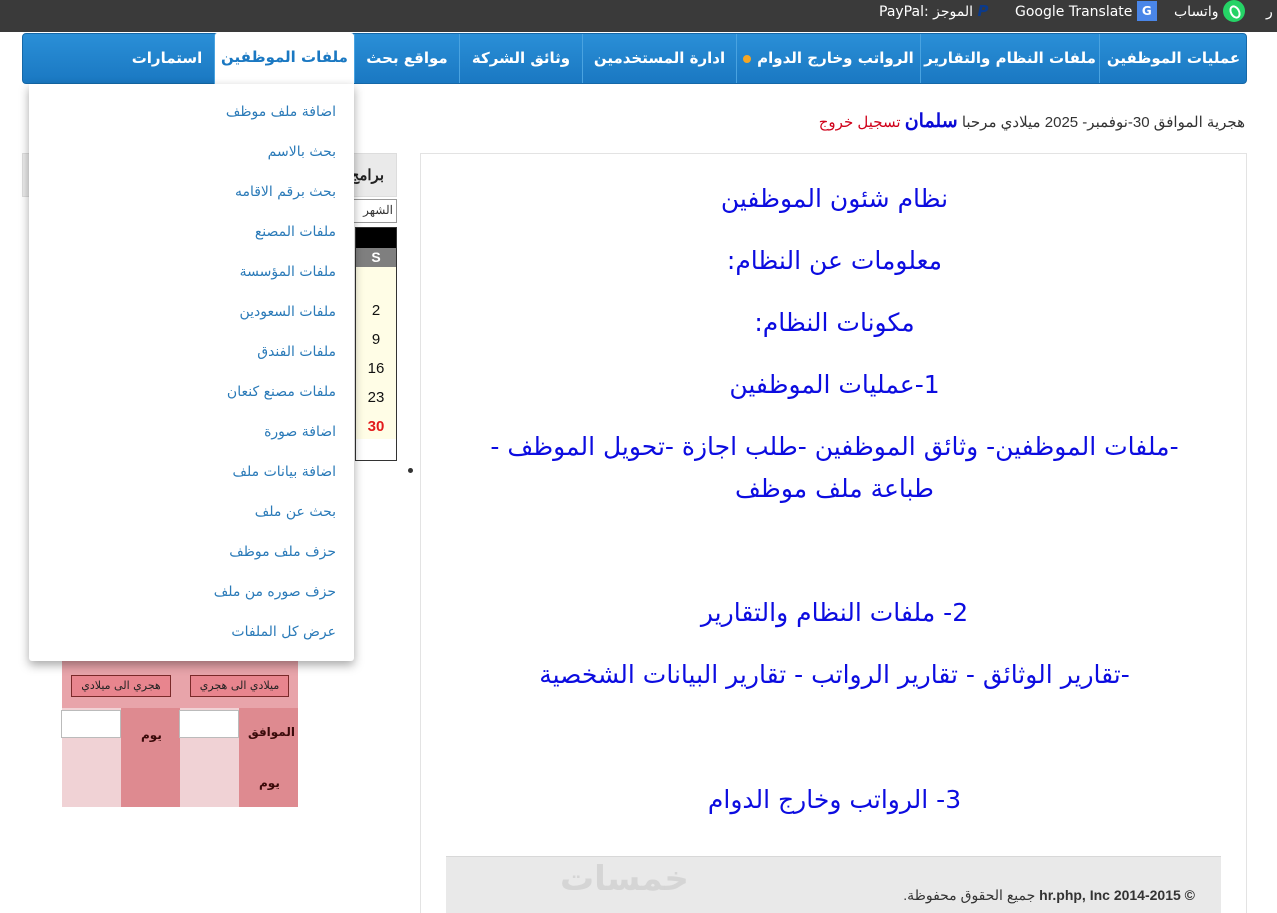 The width and height of the screenshot is (1277, 913). I want to click on section-1-heading: 1-عمليات الموظفين, so click(834, 384).